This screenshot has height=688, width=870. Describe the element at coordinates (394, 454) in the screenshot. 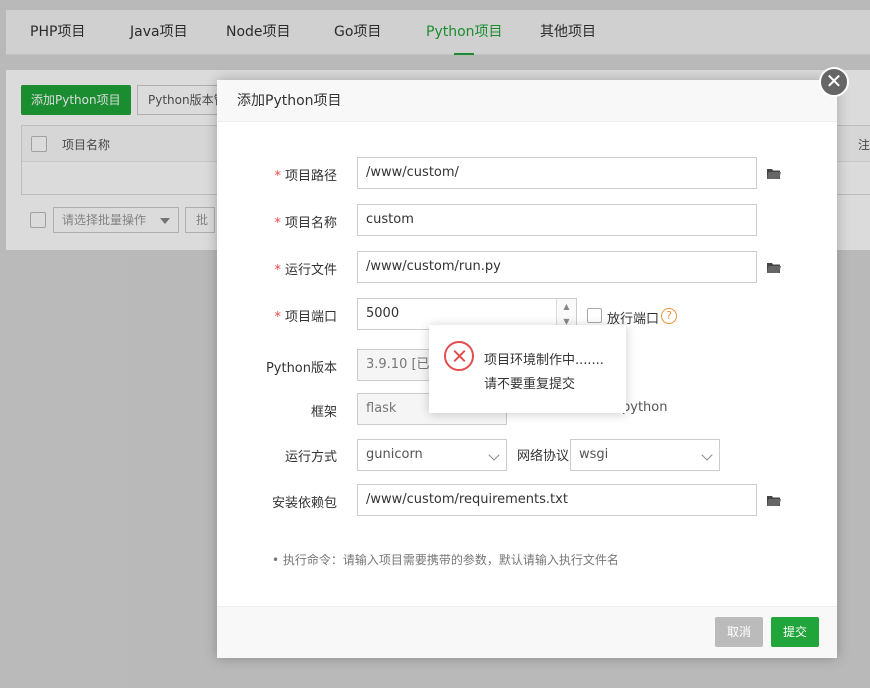

I see `run-mode-value: gunicorn` at that location.